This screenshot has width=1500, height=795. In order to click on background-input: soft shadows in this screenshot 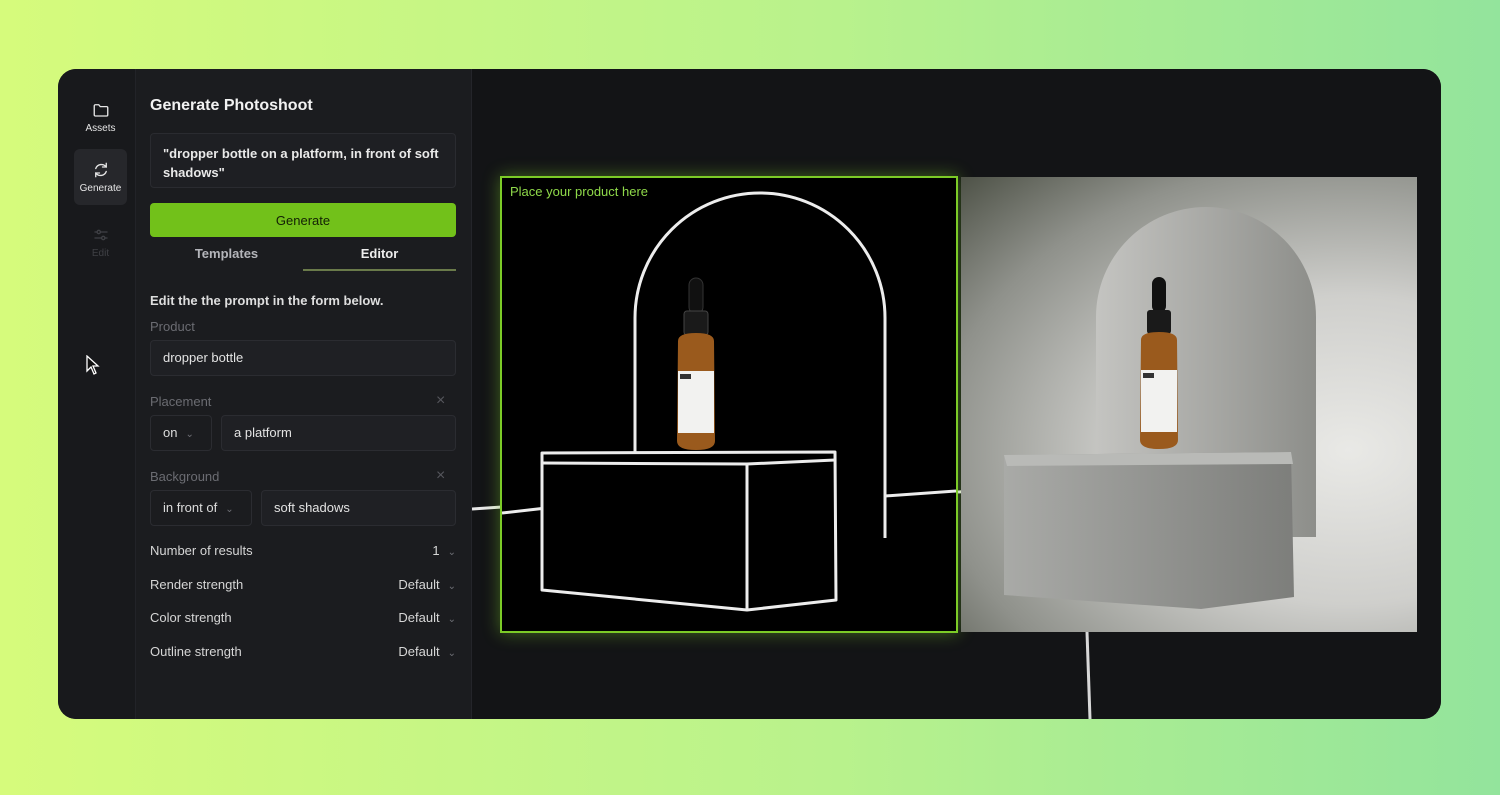, I will do `click(358, 508)`.